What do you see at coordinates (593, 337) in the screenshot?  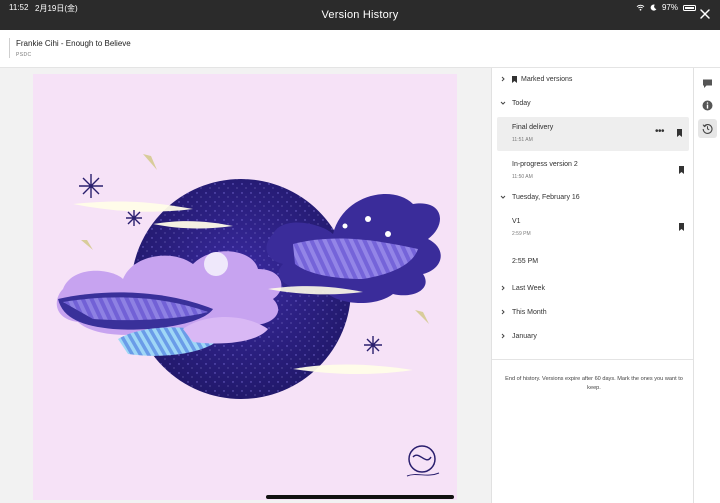 I see `section-january: January` at bounding box center [593, 337].